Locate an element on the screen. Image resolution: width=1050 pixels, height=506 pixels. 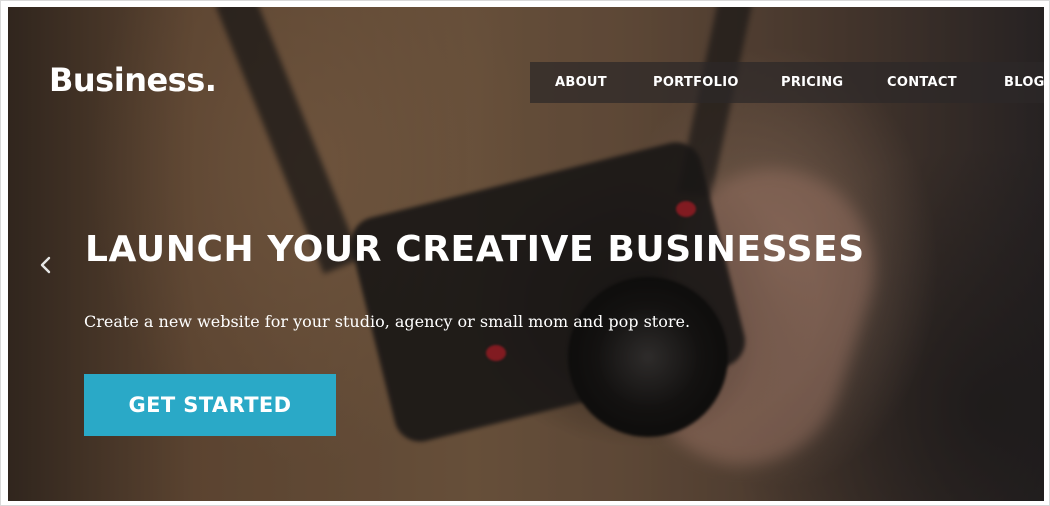
nav-item-pricing: PRICING is located at coordinates (812, 82).